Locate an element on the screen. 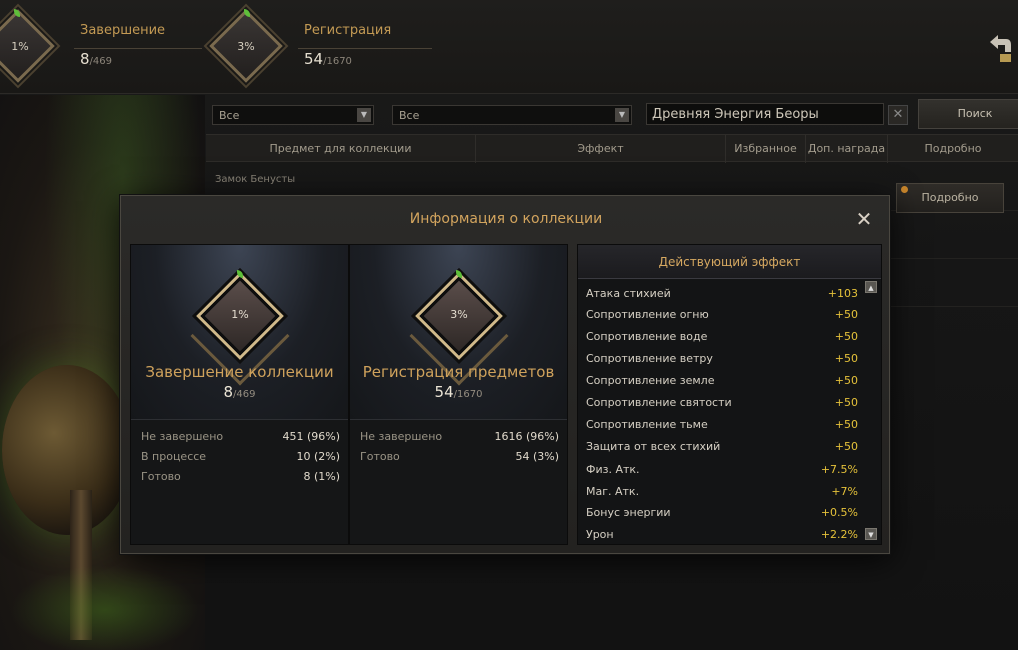  category-select-value: Все is located at coordinates (229, 115).